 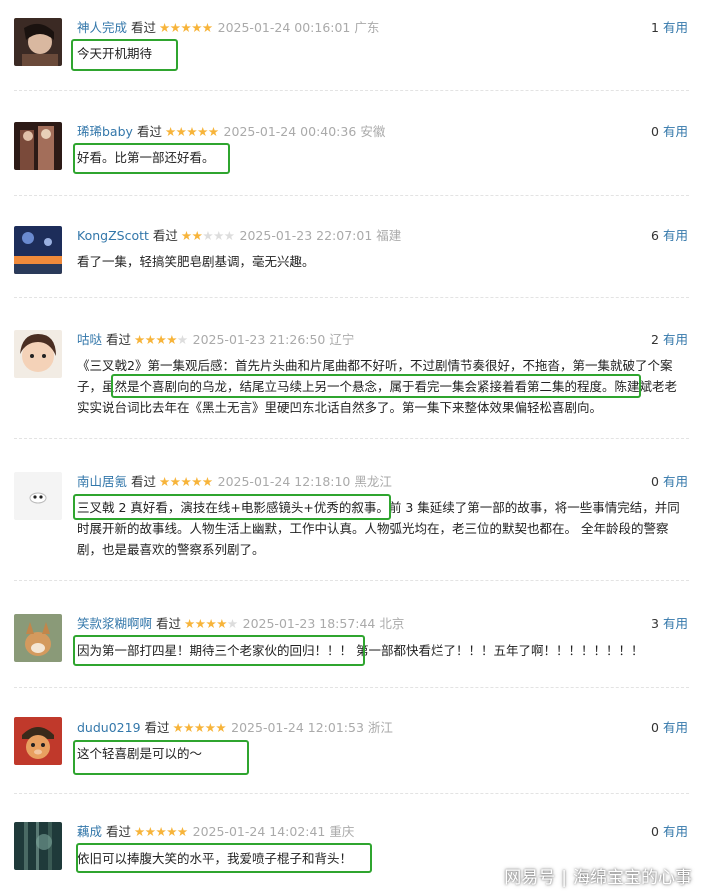 I want to click on useful-button: 2 有用, so click(x=669, y=340).